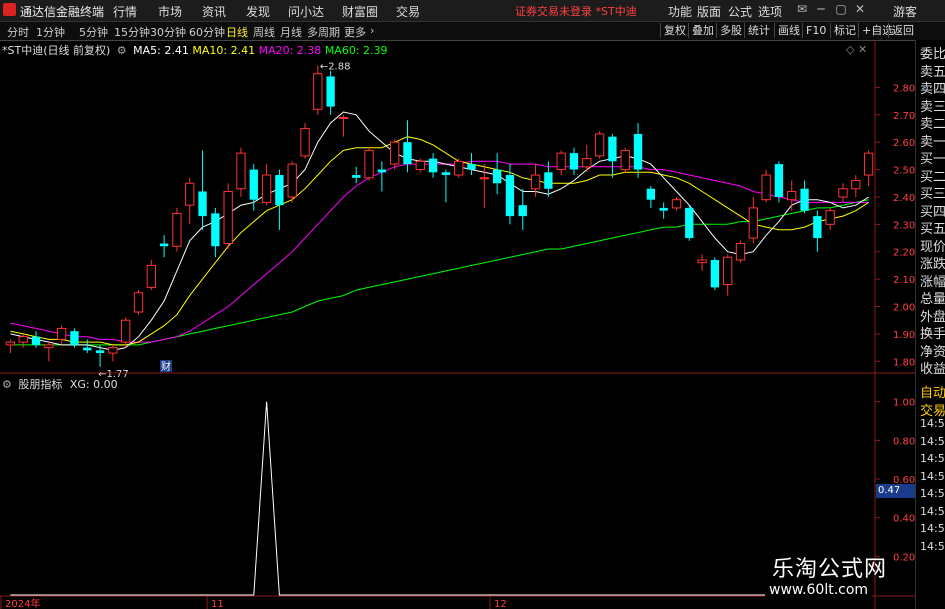 The height and width of the screenshot is (609, 945). Describe the element at coordinates (576, 11) in the screenshot. I see `login-warning: 证券交易未登录 *ST中迪` at that location.